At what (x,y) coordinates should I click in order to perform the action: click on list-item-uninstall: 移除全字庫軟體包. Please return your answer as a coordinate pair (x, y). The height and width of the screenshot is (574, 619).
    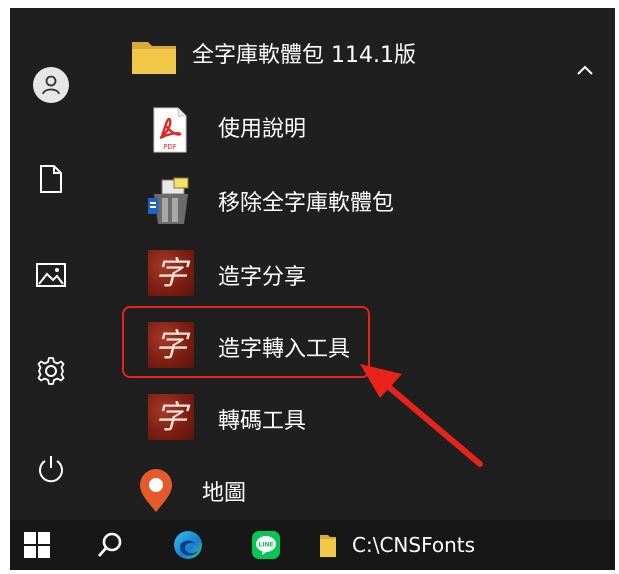
    Looking at the image, I should click on (353, 202).